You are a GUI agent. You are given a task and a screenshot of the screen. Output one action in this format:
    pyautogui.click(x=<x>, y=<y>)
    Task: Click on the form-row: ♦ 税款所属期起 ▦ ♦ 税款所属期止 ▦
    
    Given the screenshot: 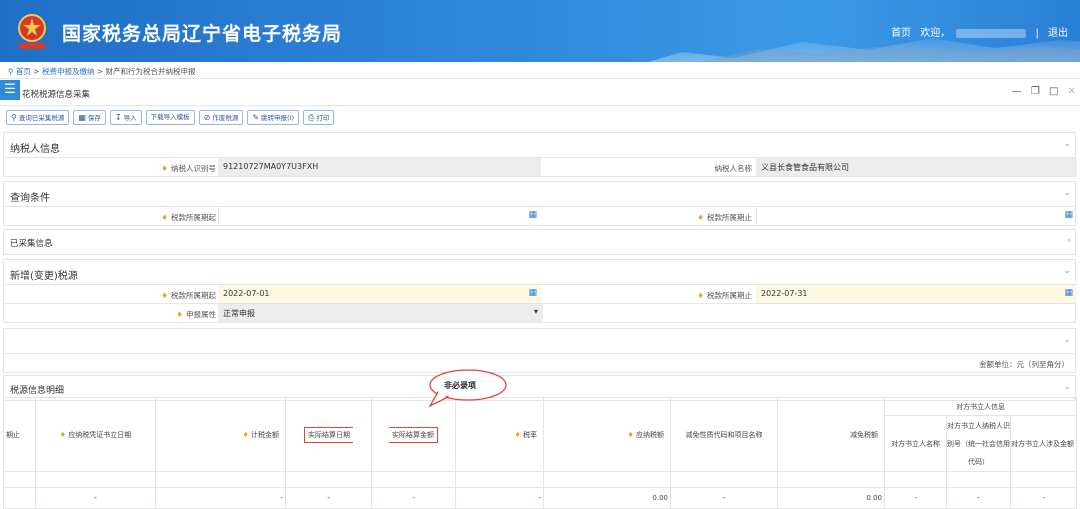 What is the action you would take?
    pyautogui.click(x=539, y=216)
    